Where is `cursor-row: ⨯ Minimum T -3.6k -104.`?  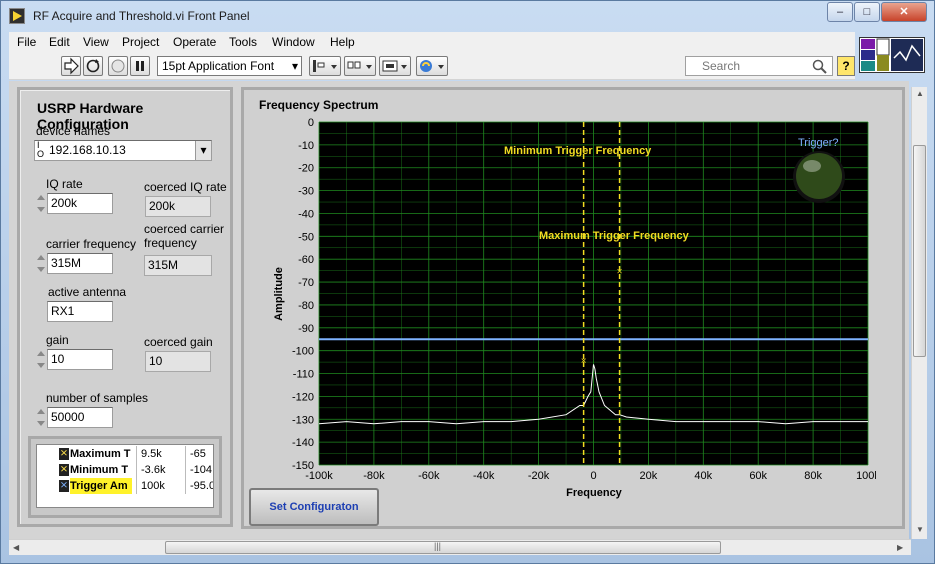
cursor-row: ⨯ Minimum T -3.6k -104. is located at coordinates (125, 470).